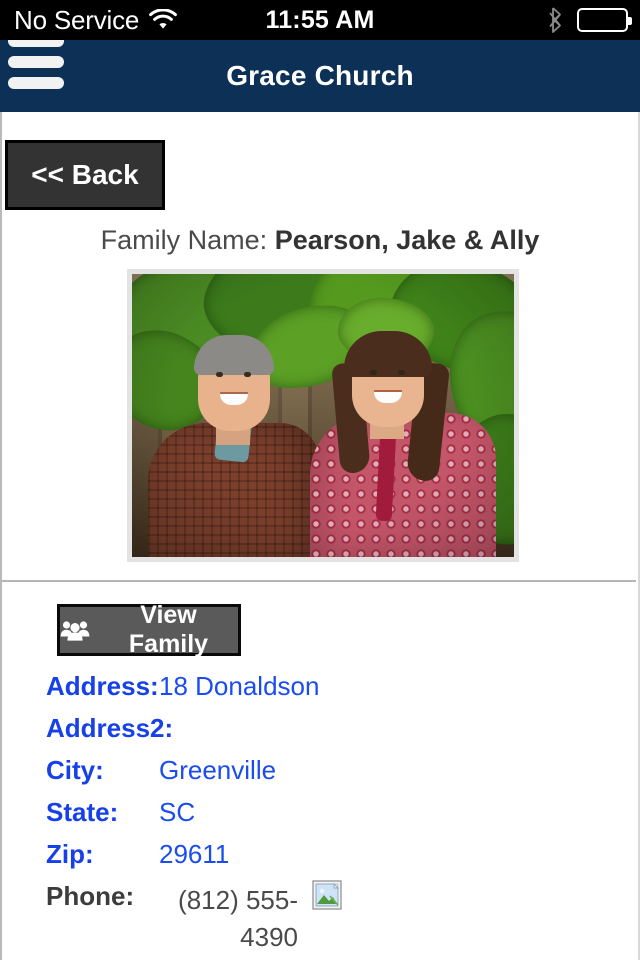 Image resolution: width=640 pixels, height=960 pixels. Describe the element at coordinates (326, 819) in the screenshot. I see `detail-row-state: State: SC` at that location.